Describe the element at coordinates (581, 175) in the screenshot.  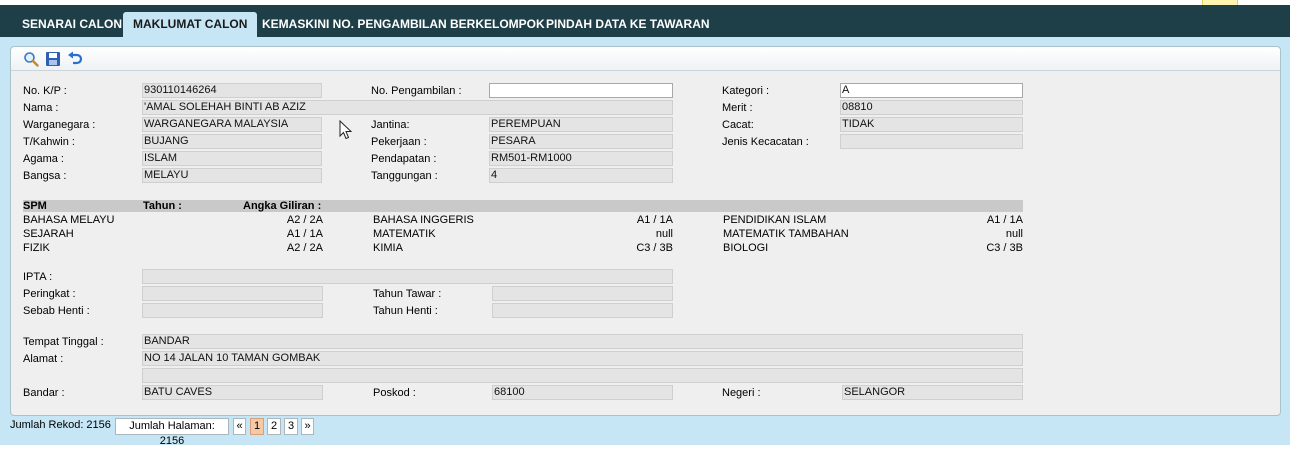
I see `tanggungan-field: 4` at that location.